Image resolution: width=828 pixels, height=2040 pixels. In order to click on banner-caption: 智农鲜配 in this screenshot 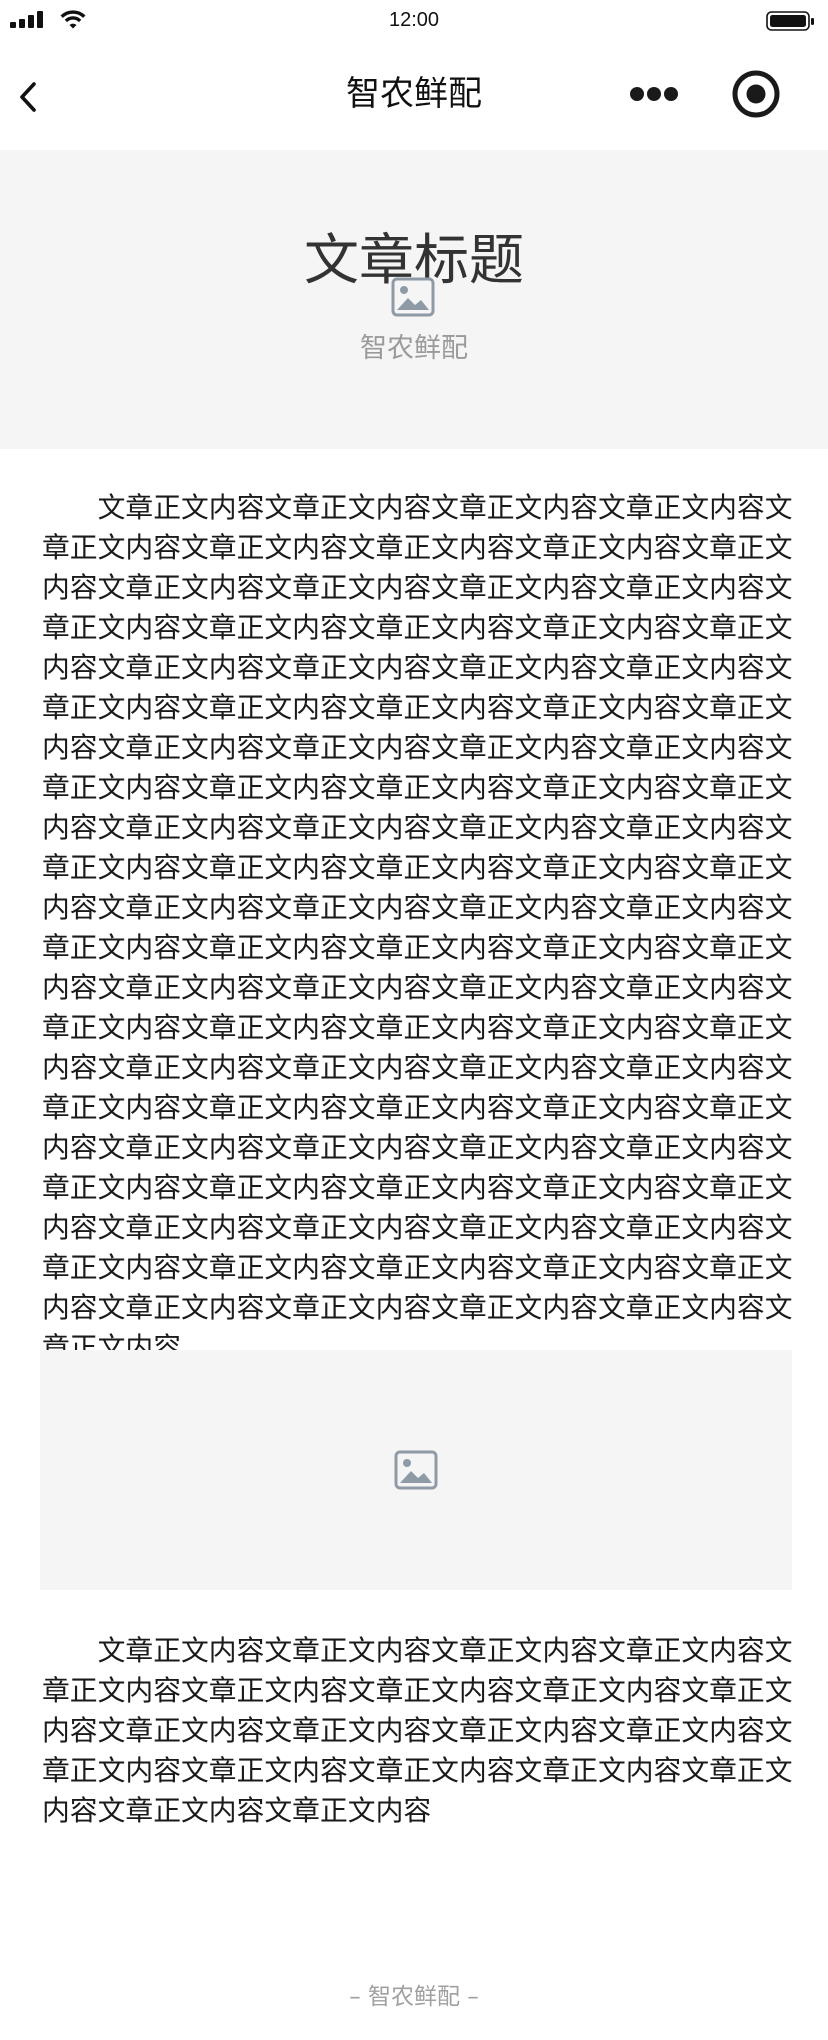, I will do `click(414, 348)`.